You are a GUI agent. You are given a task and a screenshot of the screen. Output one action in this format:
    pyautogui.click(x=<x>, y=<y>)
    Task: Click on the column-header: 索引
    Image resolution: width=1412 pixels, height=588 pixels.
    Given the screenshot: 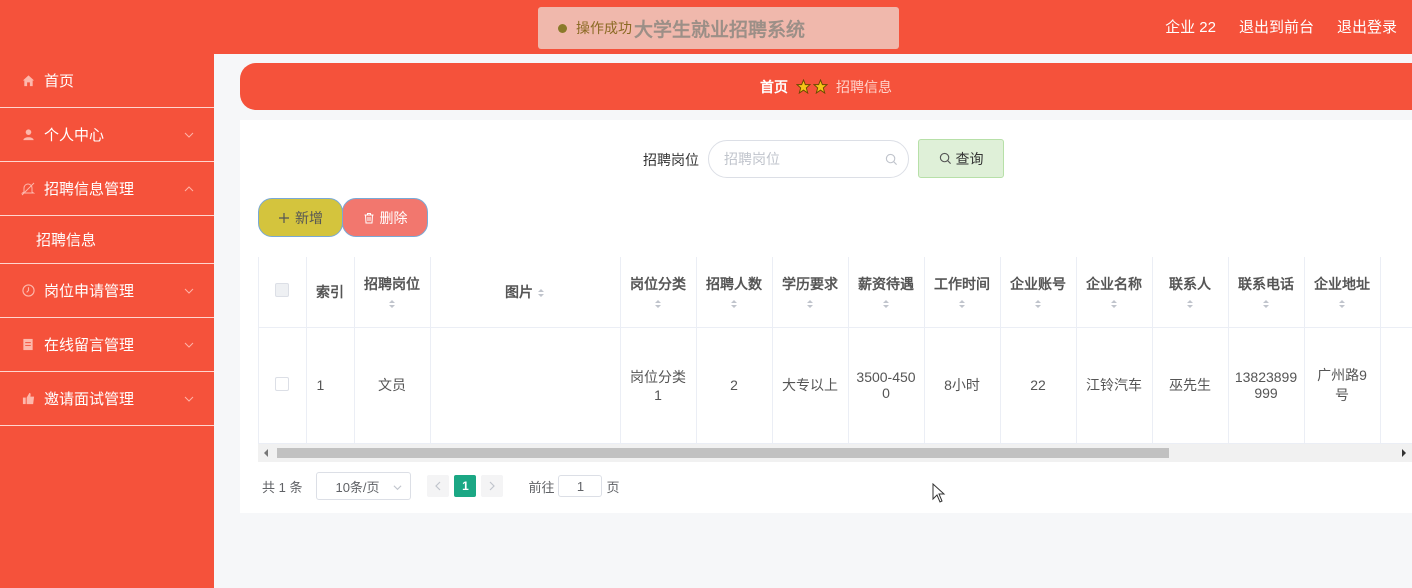 What is the action you would take?
    pyautogui.click(x=330, y=292)
    